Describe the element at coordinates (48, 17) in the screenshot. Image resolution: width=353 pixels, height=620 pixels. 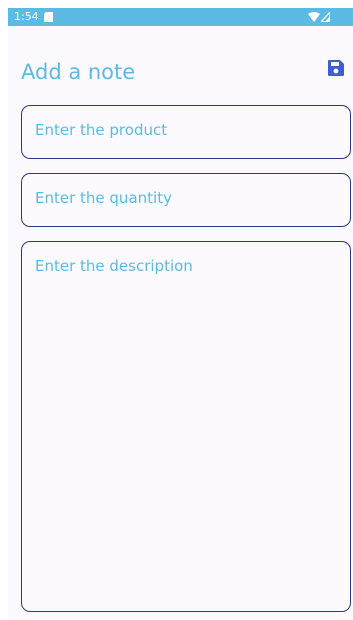
I see `sd-card-icon` at that location.